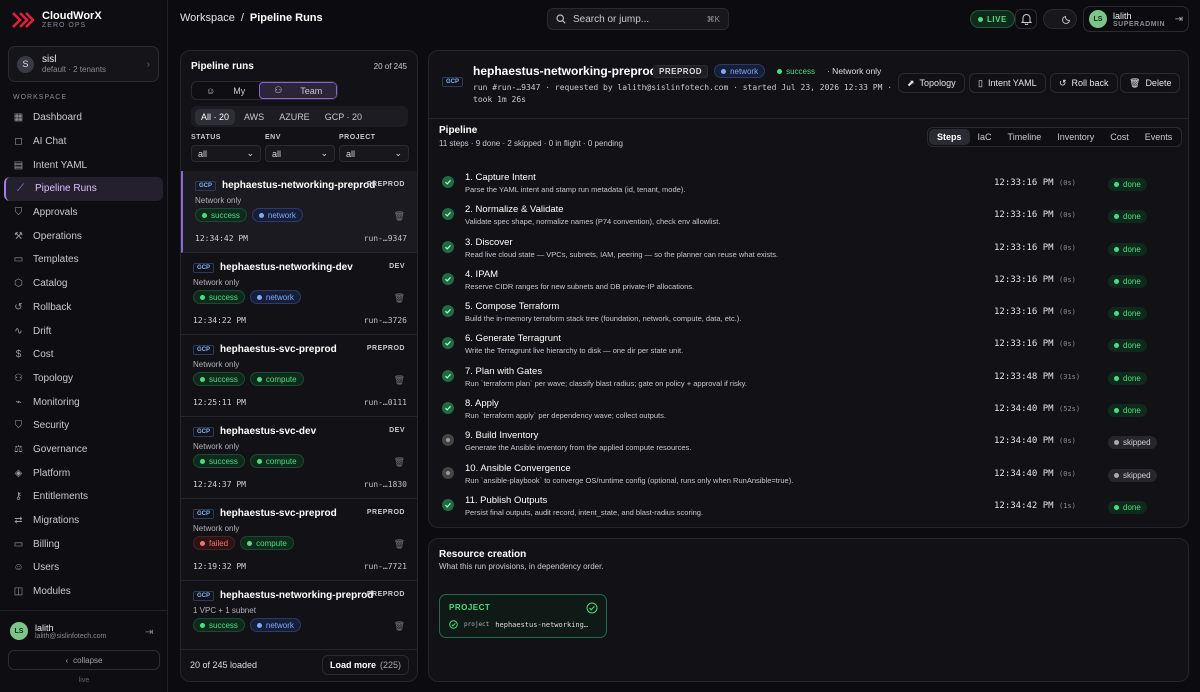 This screenshot has width=1200, height=692. Describe the element at coordinates (224, 610) in the screenshot. I see `run-scope: 1 VPC + 1 subnet` at that location.